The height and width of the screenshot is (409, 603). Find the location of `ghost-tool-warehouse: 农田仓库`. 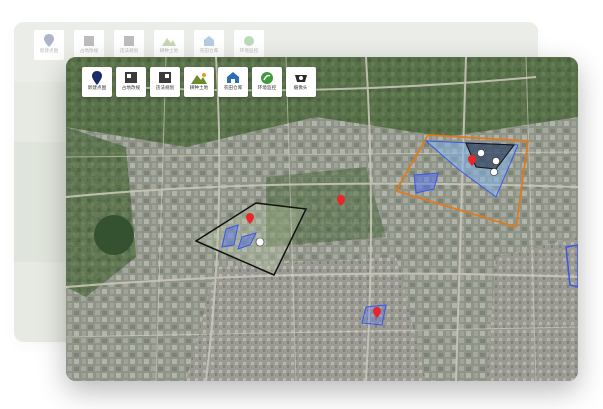

ghost-tool-warehouse: 农田仓库 is located at coordinates (209, 45).